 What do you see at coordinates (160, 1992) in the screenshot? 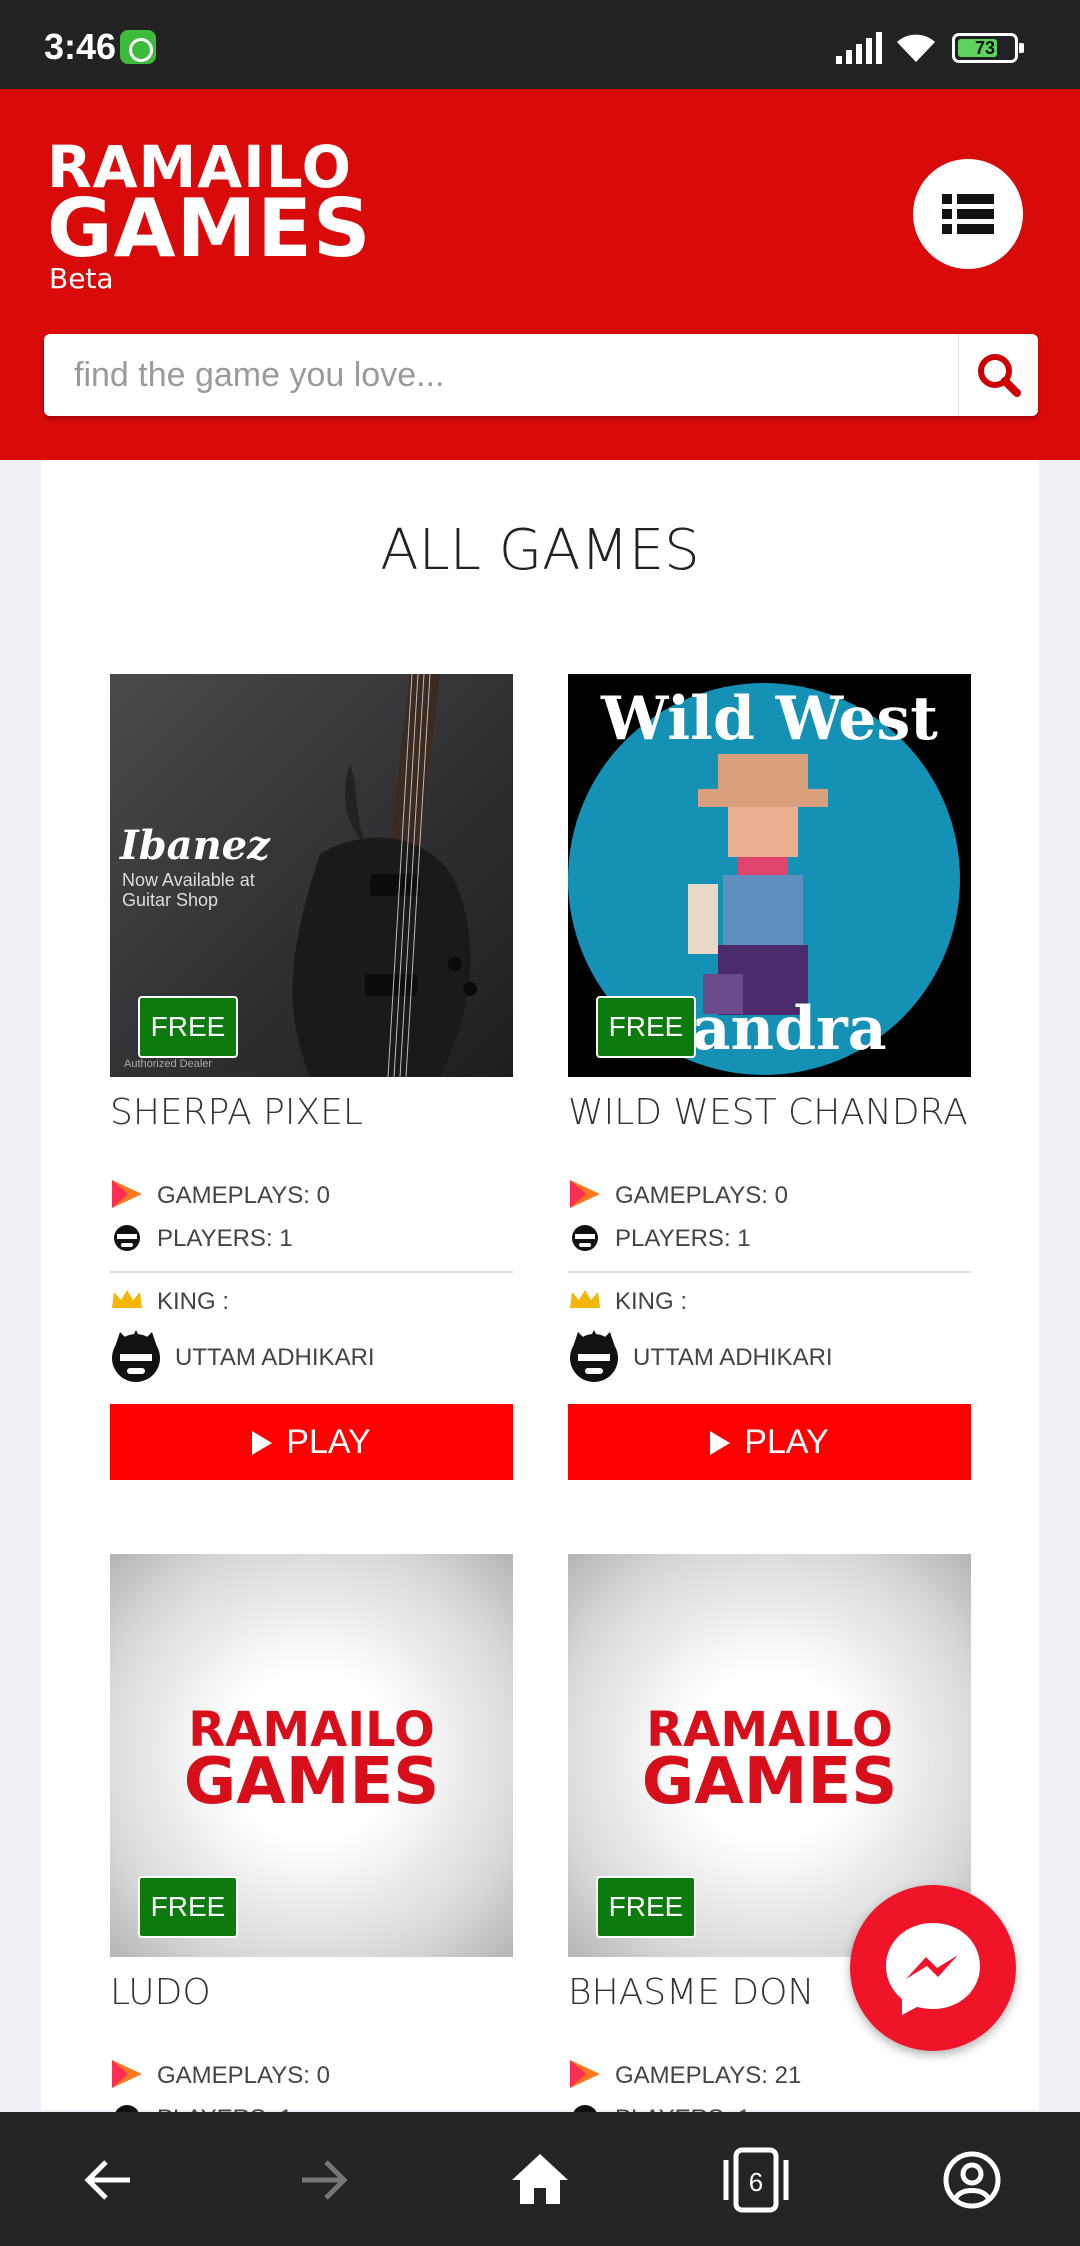
I see `game-title: LUDO` at bounding box center [160, 1992].